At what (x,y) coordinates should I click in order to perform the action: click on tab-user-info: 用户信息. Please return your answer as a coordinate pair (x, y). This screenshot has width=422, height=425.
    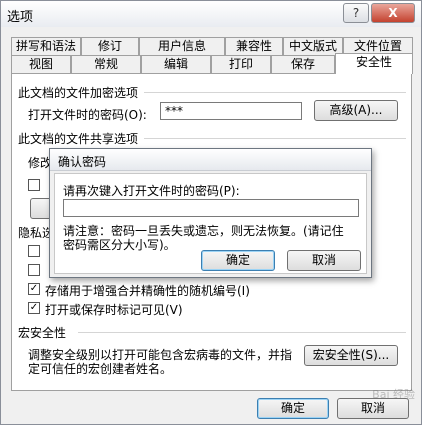
    Looking at the image, I should click on (182, 46).